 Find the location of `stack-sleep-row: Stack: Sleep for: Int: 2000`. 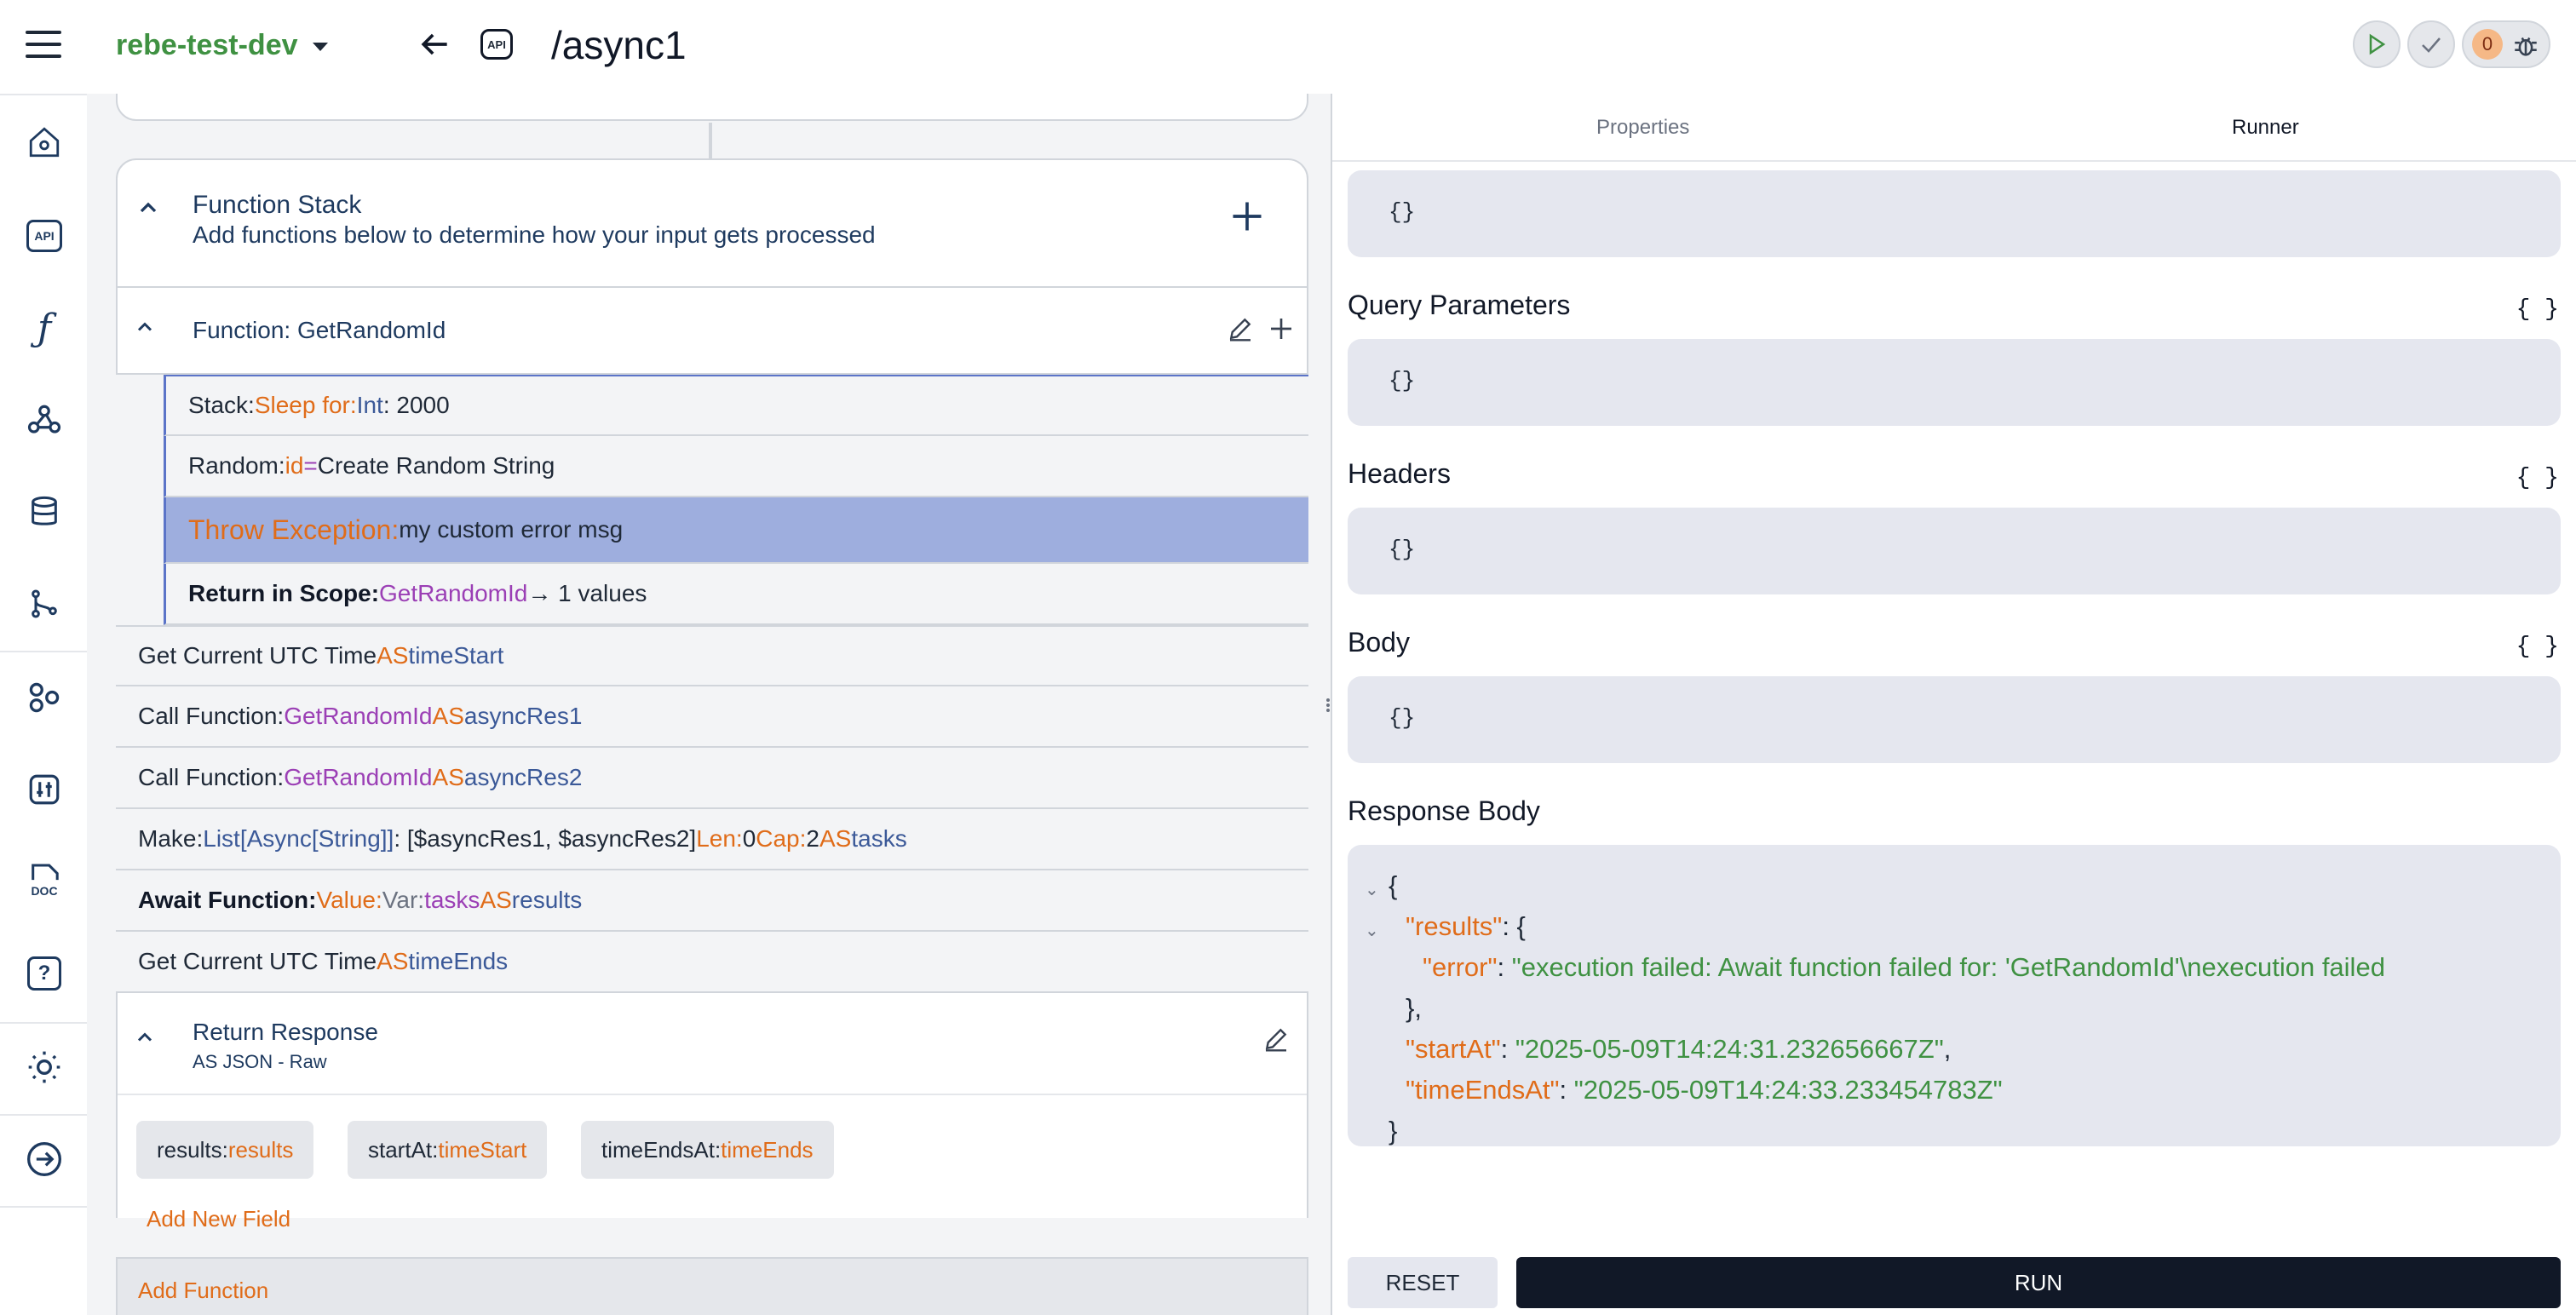

stack-sleep-row: Stack: Sleep for: Int: 2000 is located at coordinates (736, 405).